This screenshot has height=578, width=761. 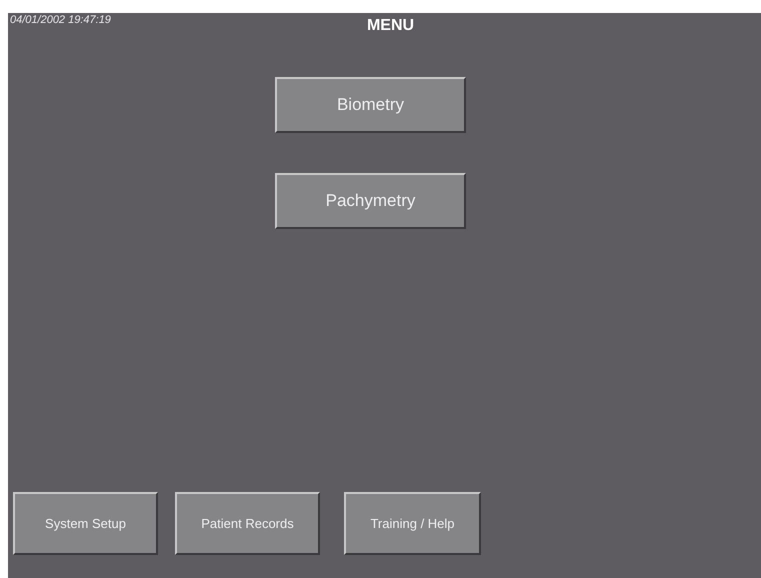 What do you see at coordinates (247, 523) in the screenshot?
I see `function-button: Patient Records` at bounding box center [247, 523].